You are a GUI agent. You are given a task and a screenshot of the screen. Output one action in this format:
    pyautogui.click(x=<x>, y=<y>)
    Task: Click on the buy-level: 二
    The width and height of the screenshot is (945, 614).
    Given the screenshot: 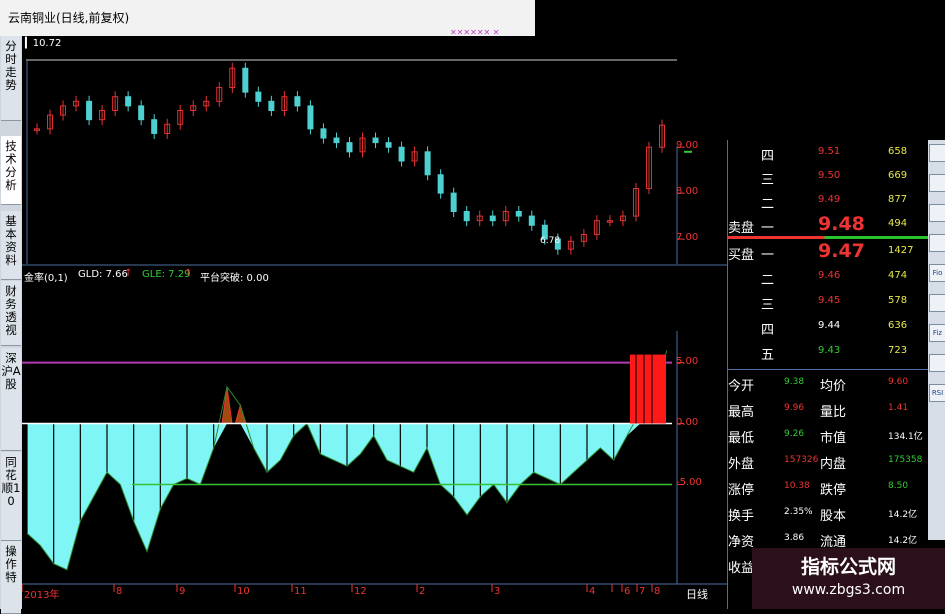 What is the action you would take?
    pyautogui.click(x=768, y=280)
    